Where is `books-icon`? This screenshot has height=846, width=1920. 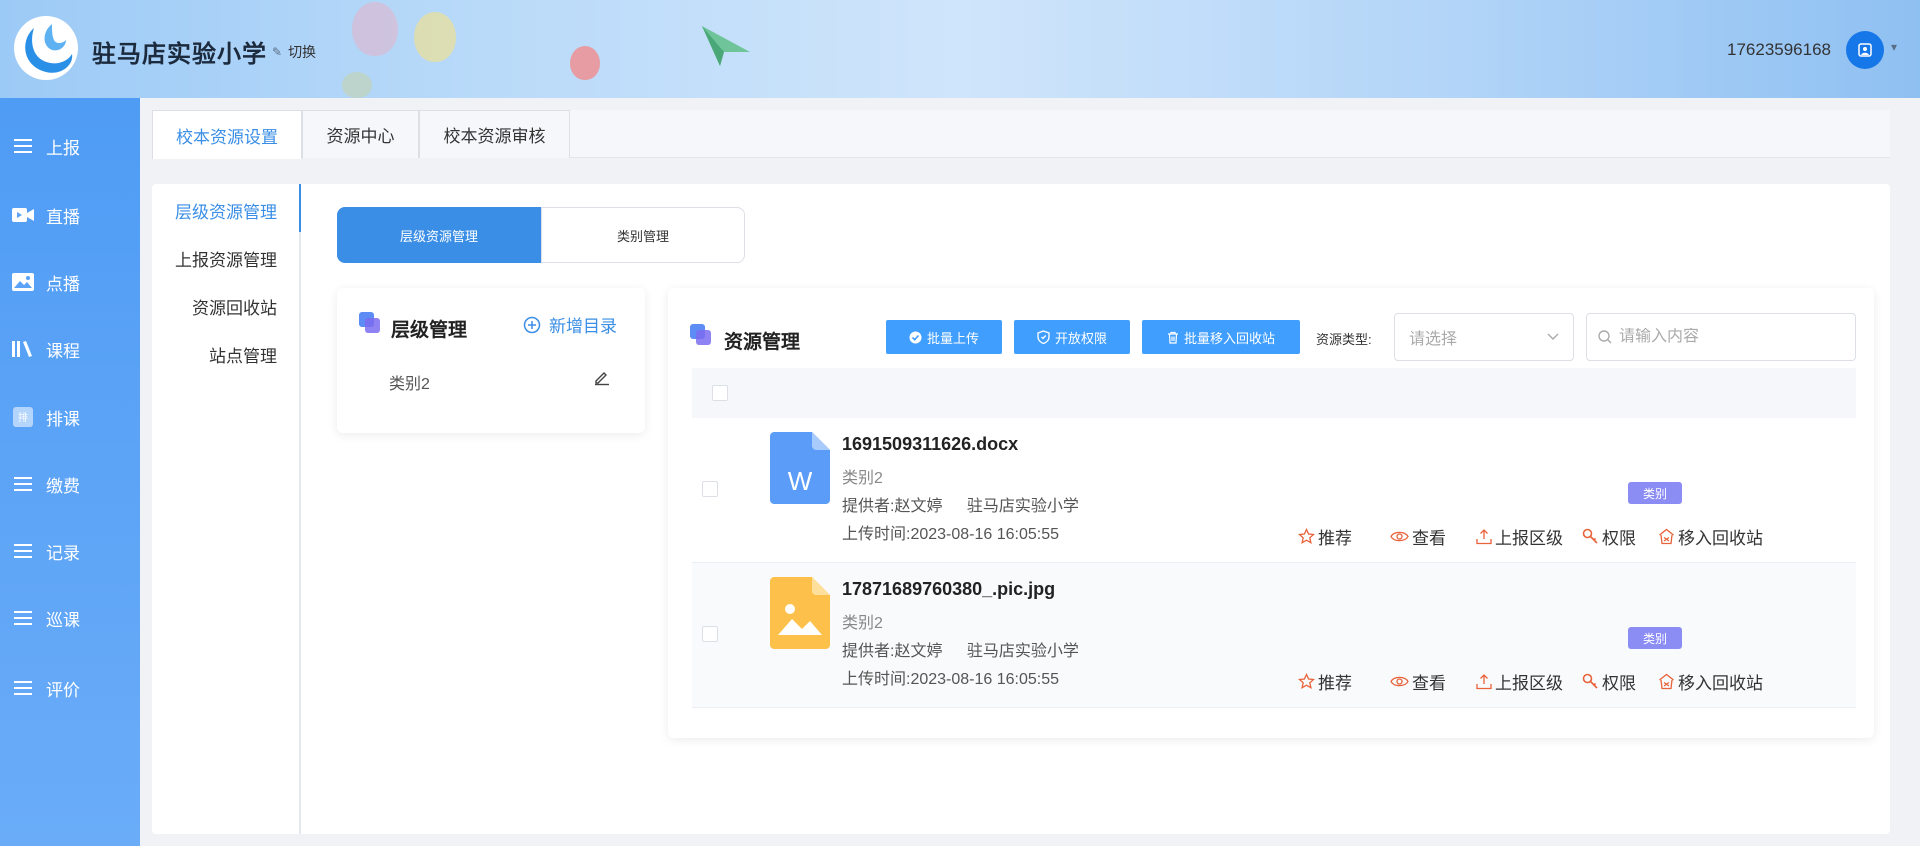
books-icon is located at coordinates (23, 349).